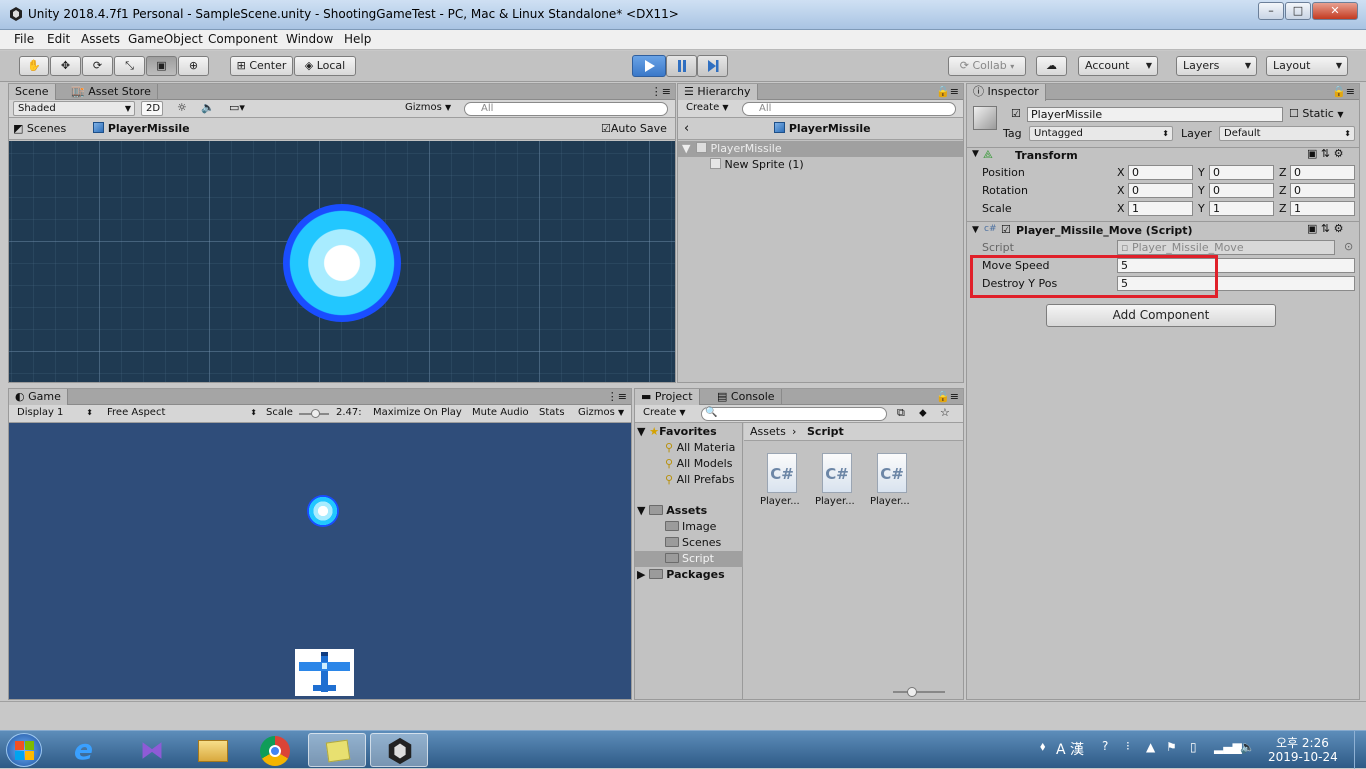 The width and height of the screenshot is (1366, 769). Describe the element at coordinates (1322, 172) in the screenshot. I see `position-z-field: 0` at that location.